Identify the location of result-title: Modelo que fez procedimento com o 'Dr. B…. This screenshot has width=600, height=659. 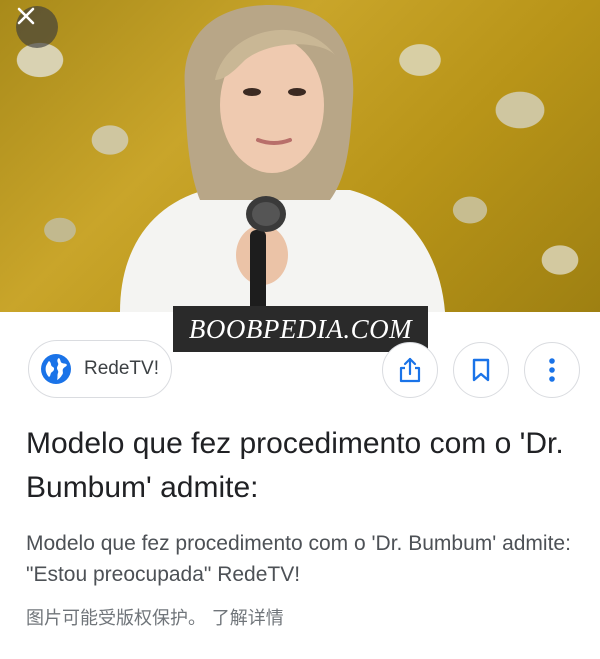
(300, 466).